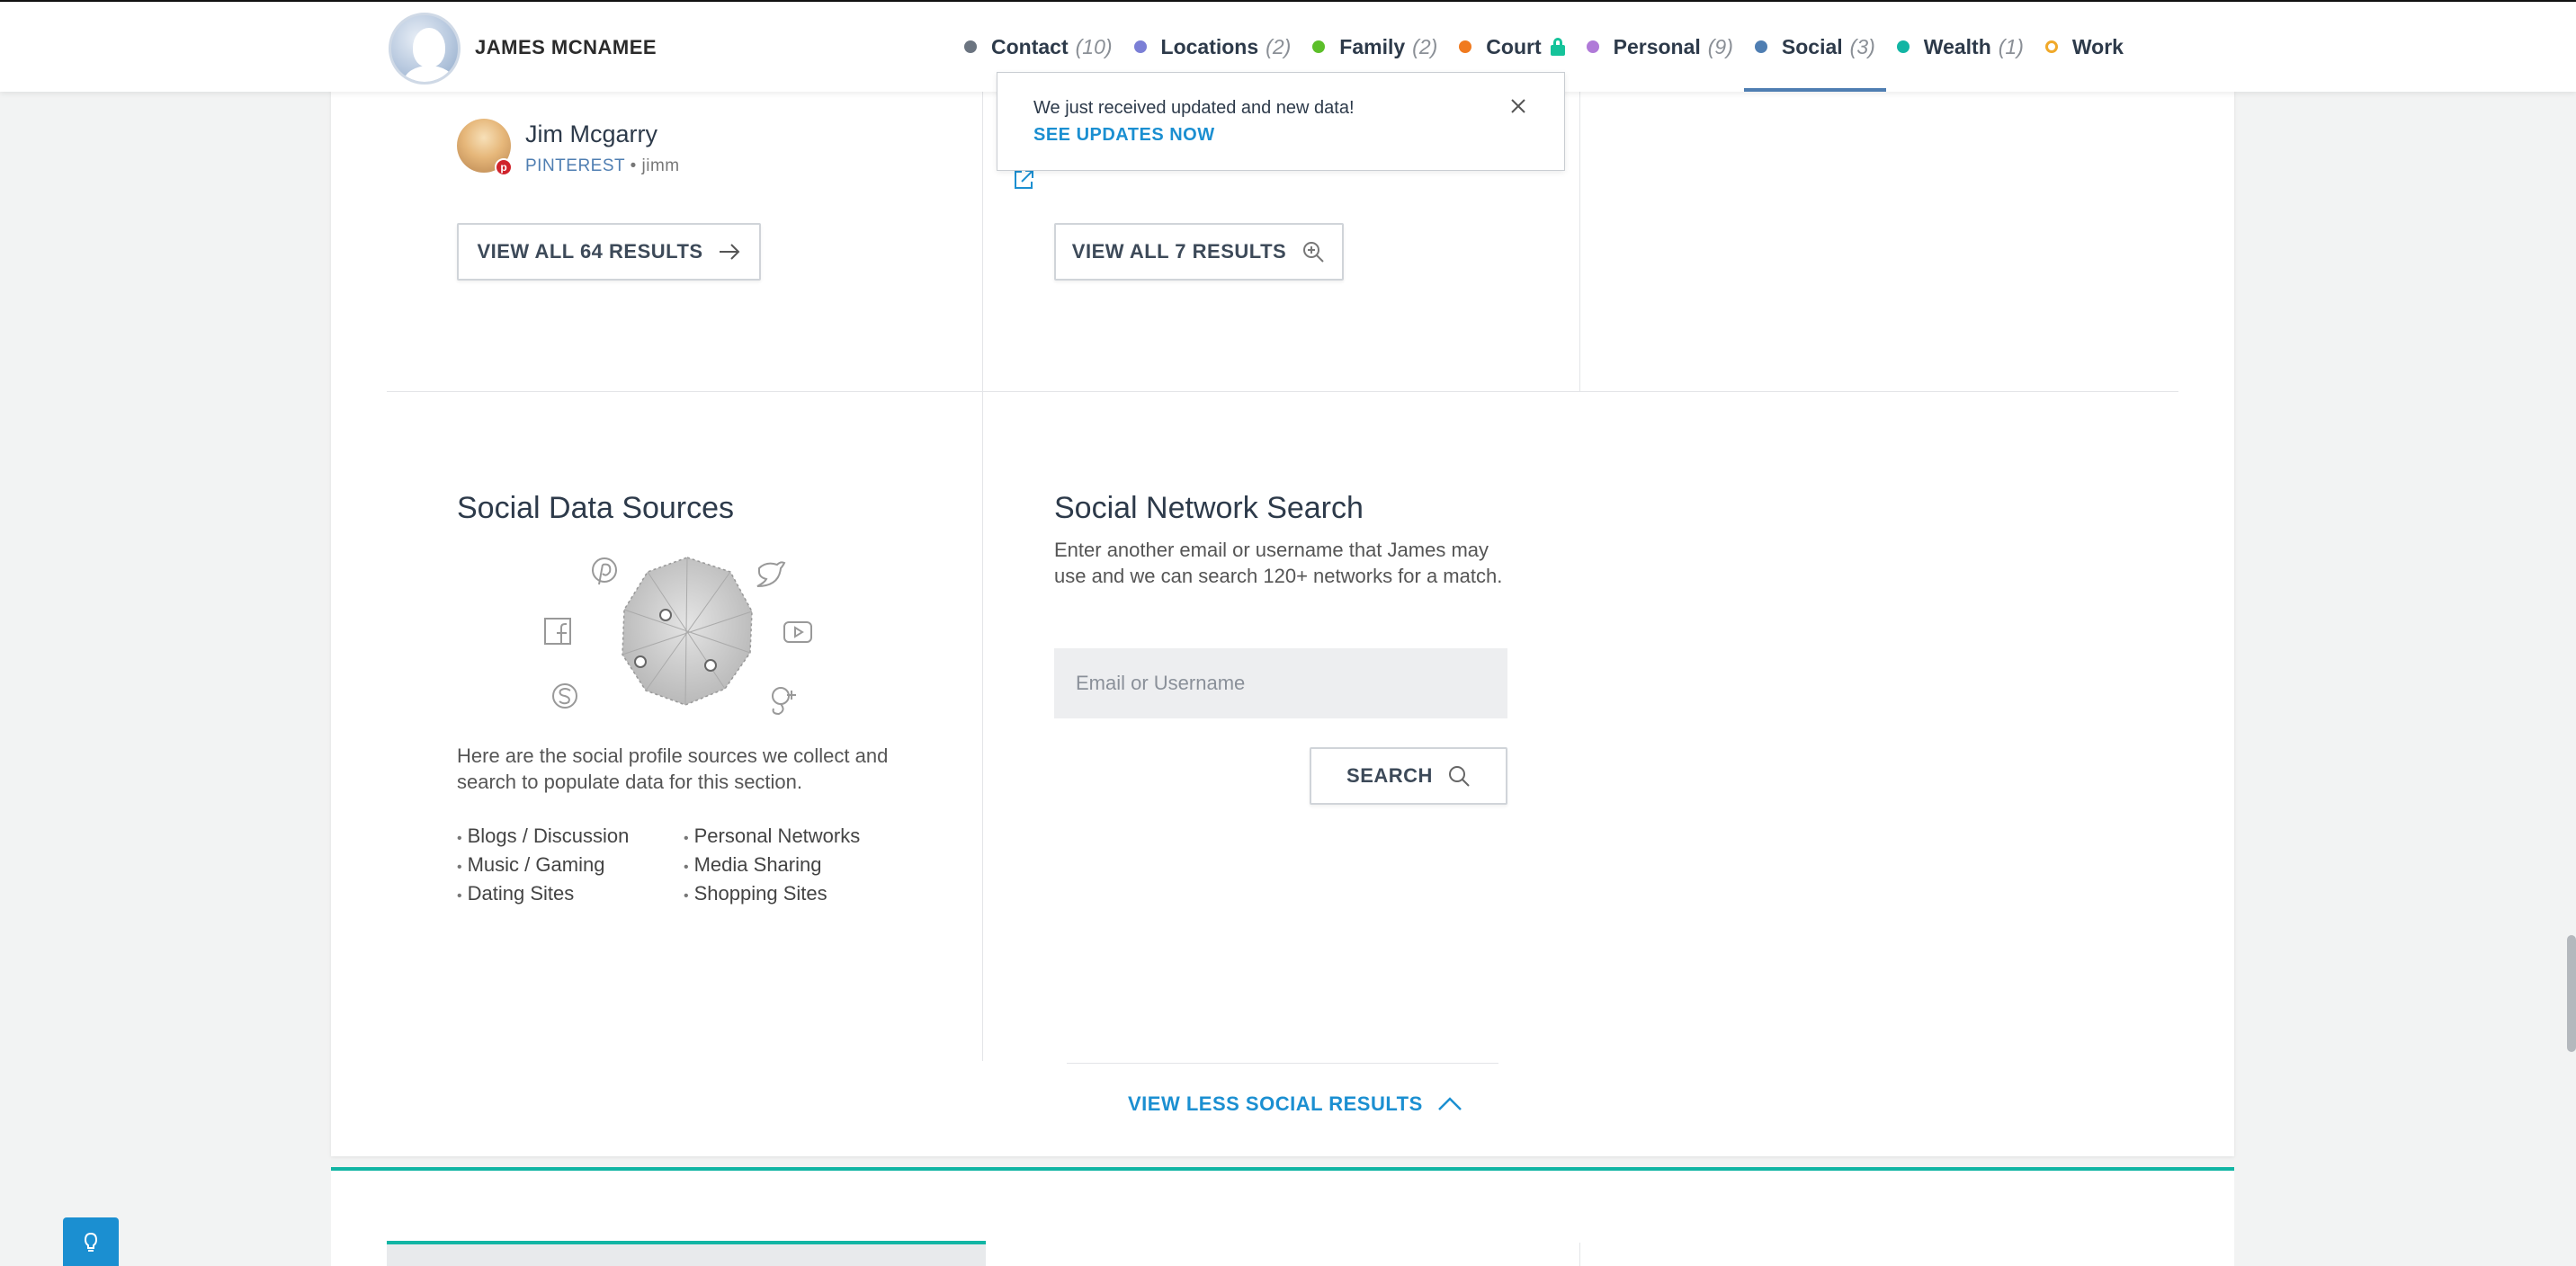  I want to click on list-item: Music / Gaming, so click(543, 865).